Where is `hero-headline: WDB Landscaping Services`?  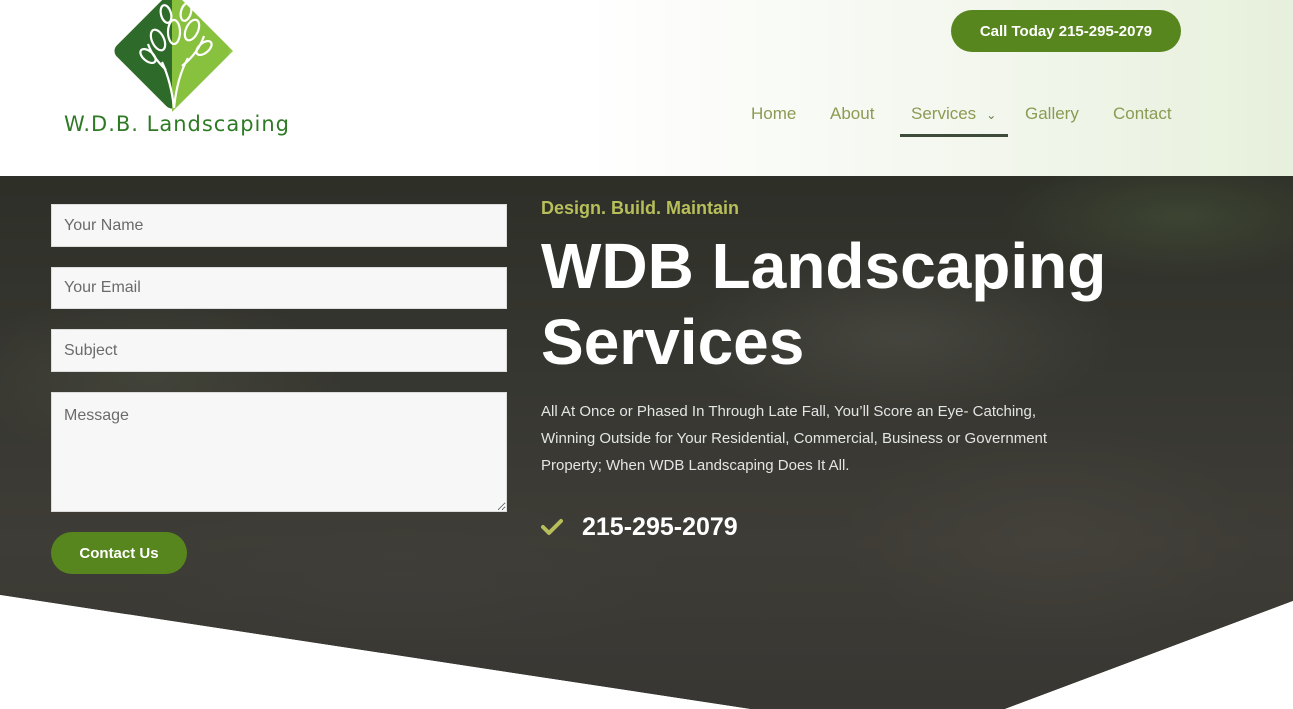
hero-headline: WDB Landscaping Services is located at coordinates (824, 304).